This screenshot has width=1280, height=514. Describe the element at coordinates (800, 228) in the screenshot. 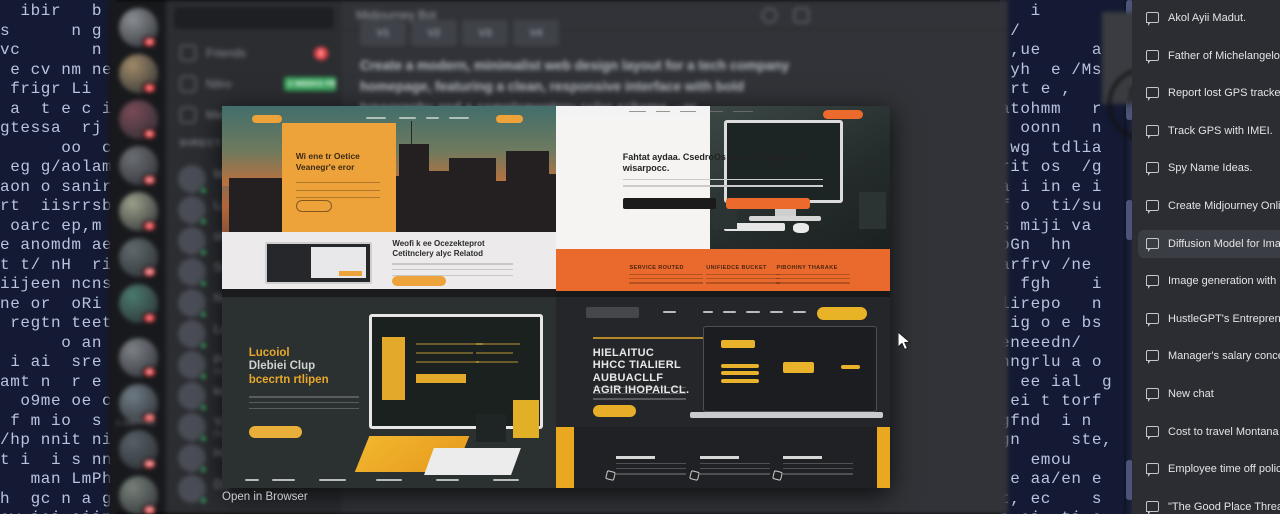

I see `q2-mouse` at that location.